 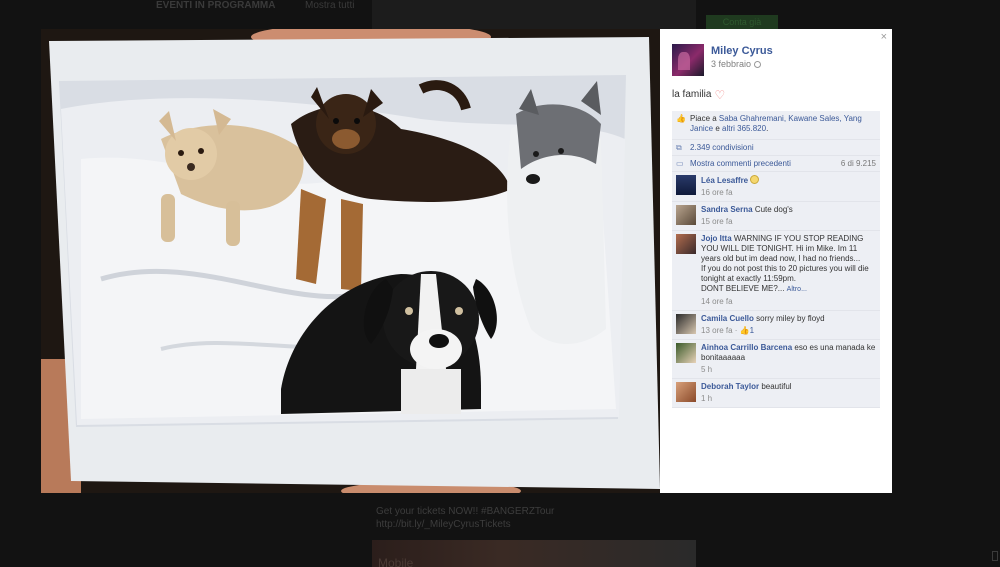 I want to click on author-header: Miley Cyrus 3 febbraio, so click(x=722, y=60).